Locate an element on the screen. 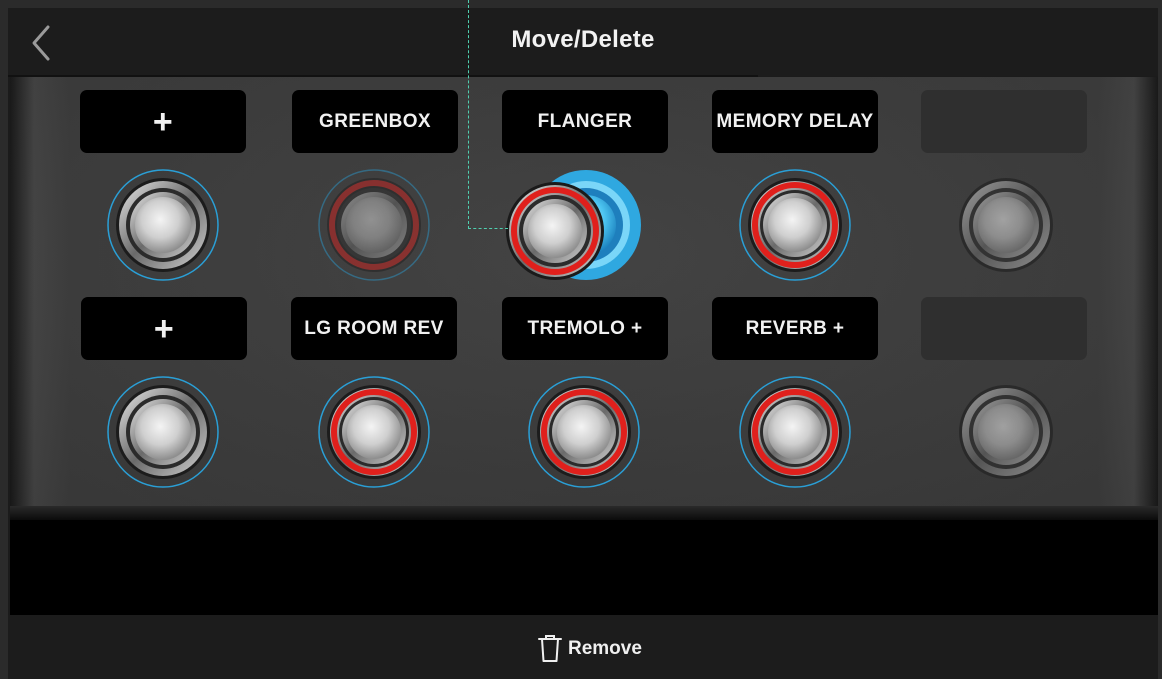 This screenshot has height=679, width=1162. slot-add-2: + is located at coordinates (164, 328).